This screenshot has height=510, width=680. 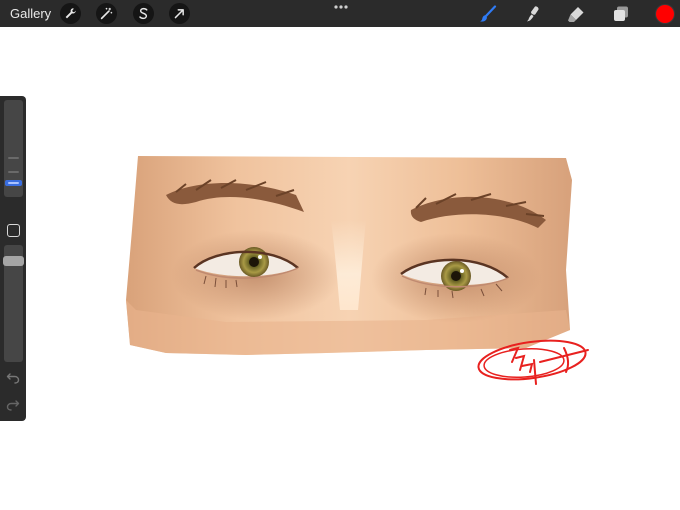 I want to click on wrench-icon, so click(x=70, y=13).